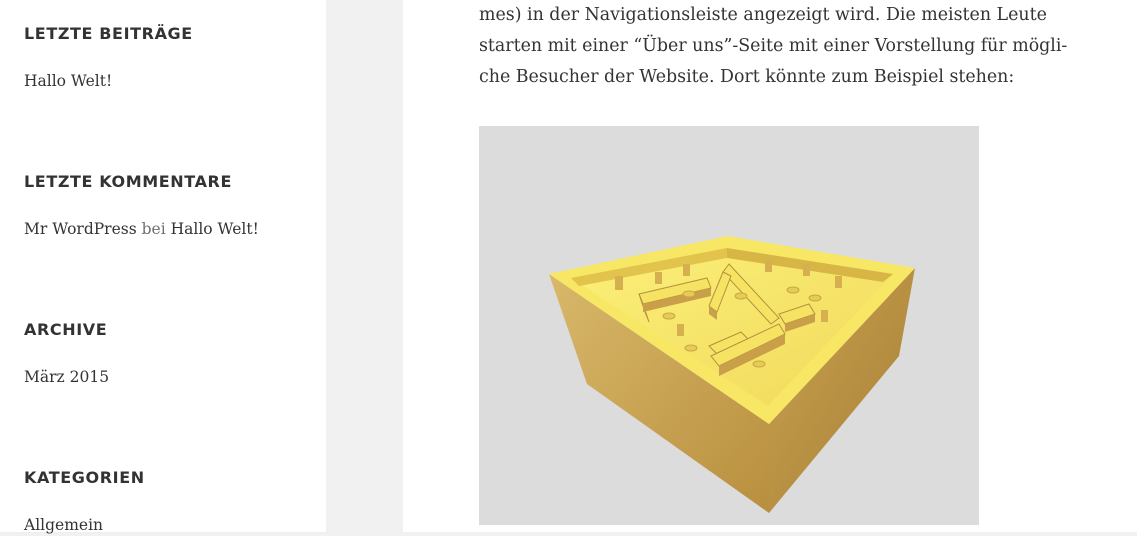 This screenshot has height=536, width=1137. I want to click on category-link: Allgemein, so click(63, 525).